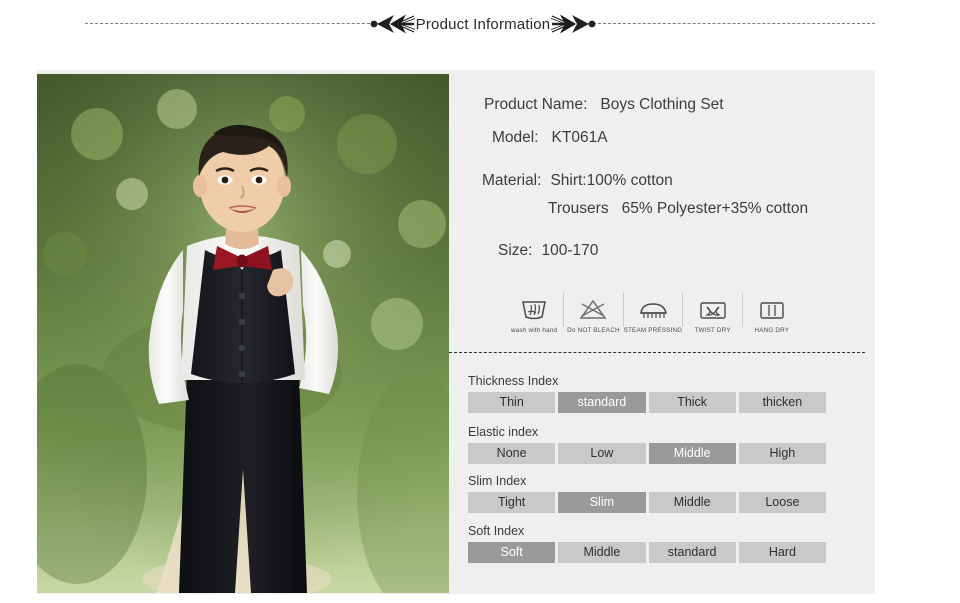 This screenshot has height=603, width=960. Describe the element at coordinates (782, 402) in the screenshot. I see `index-option-cell: thicken` at that location.